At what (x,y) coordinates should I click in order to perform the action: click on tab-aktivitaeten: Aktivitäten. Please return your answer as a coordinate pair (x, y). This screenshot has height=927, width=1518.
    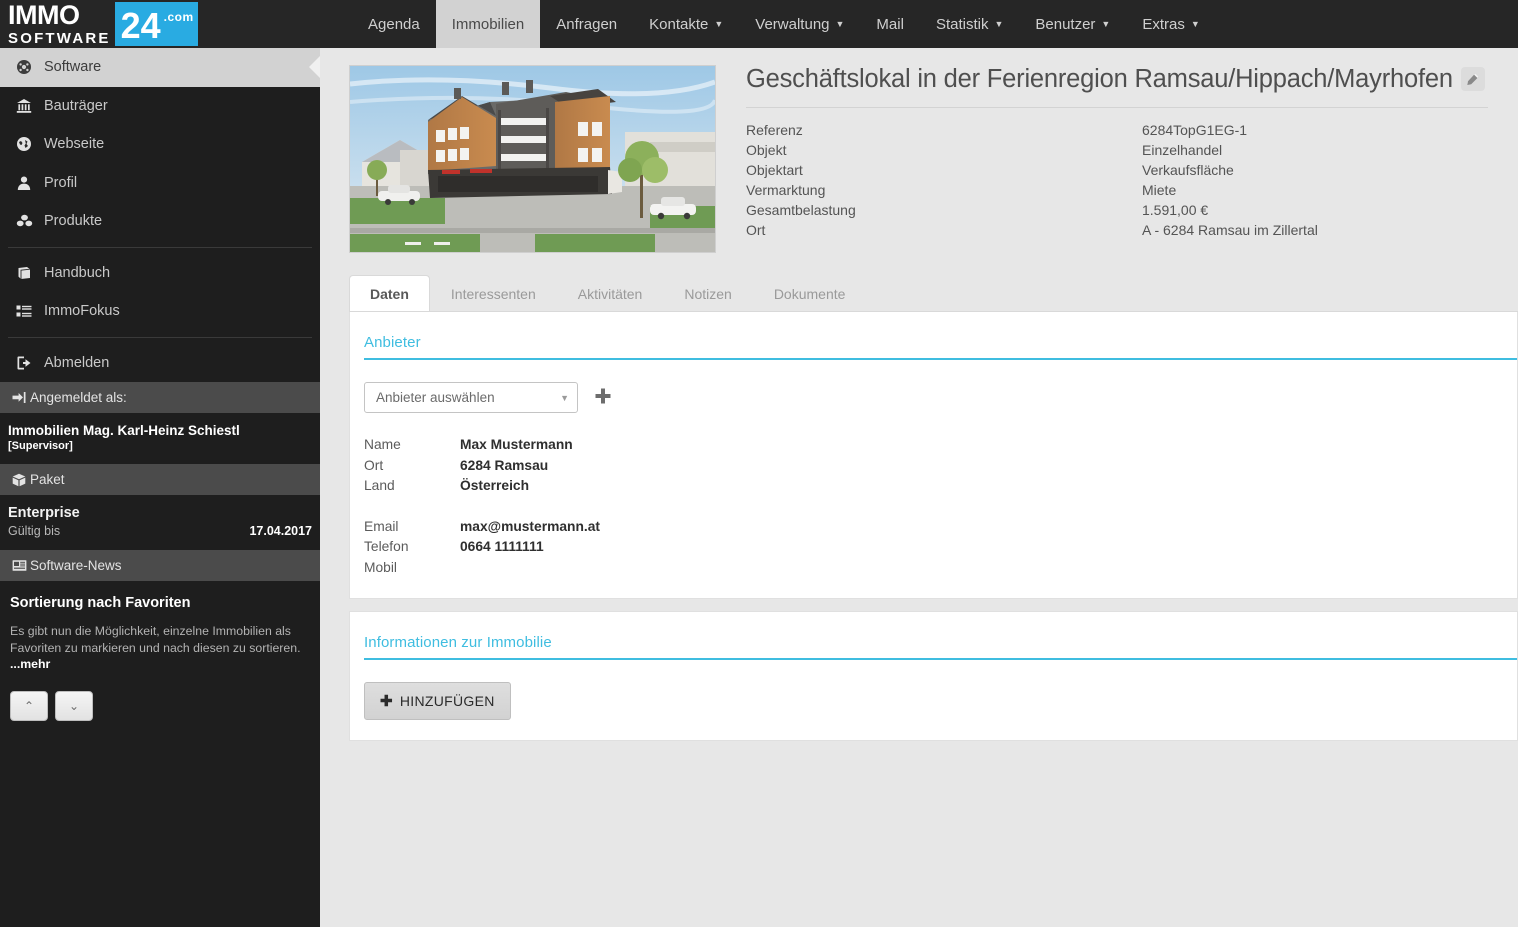
    Looking at the image, I should click on (610, 293).